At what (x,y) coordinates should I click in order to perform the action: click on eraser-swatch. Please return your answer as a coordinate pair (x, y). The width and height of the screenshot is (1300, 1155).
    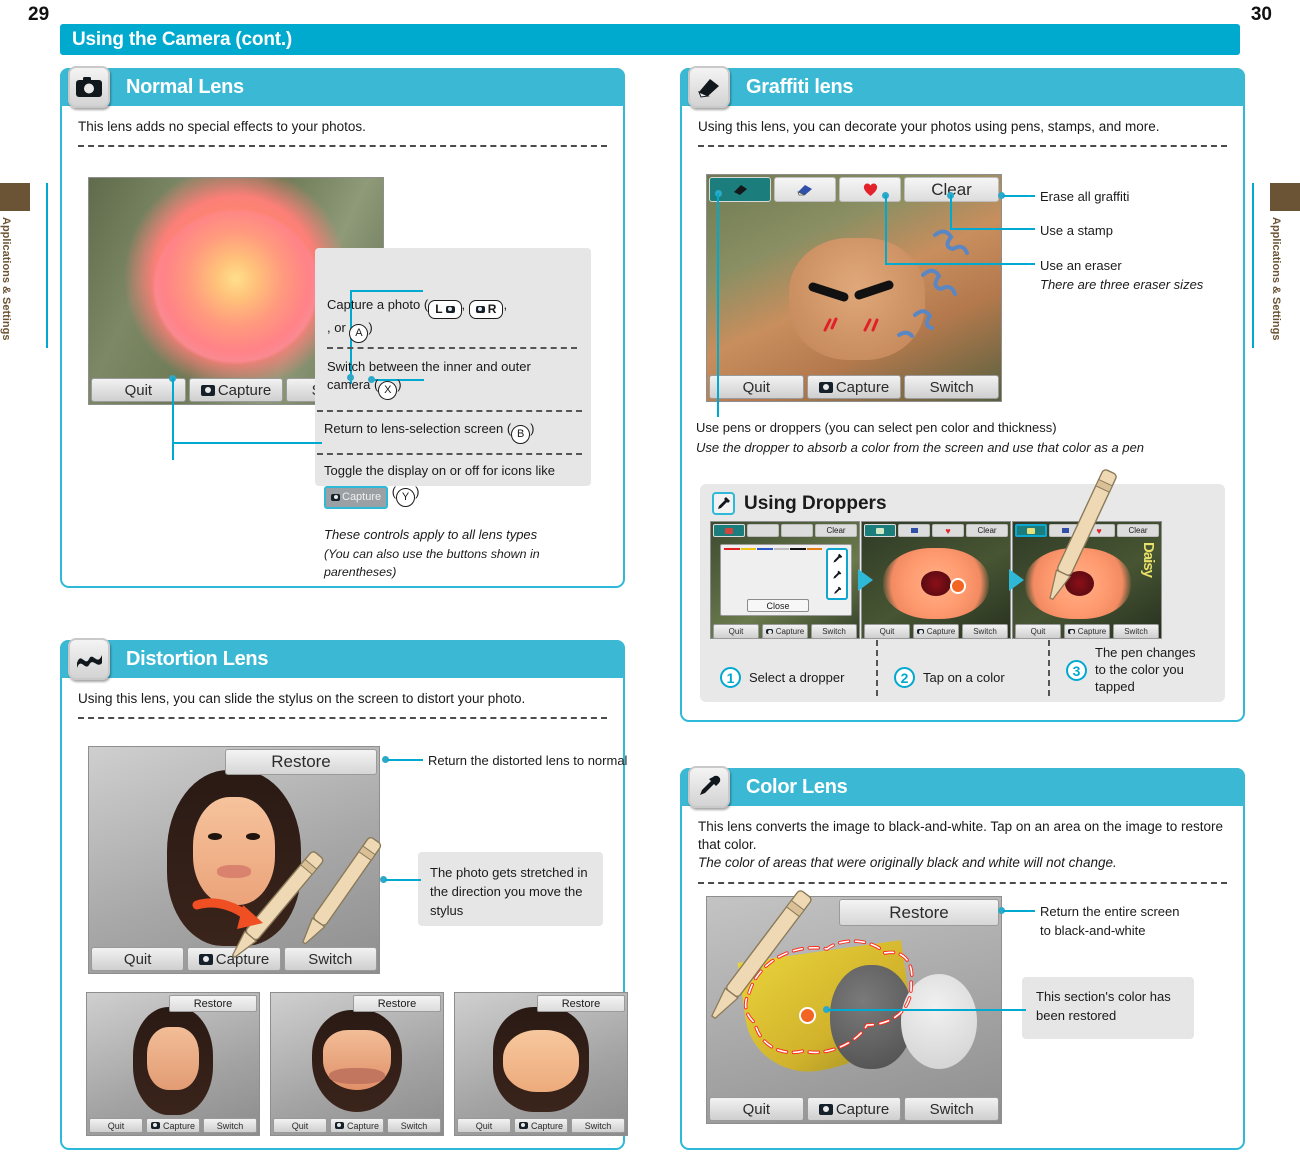
    Looking at the image, I should click on (914, 530).